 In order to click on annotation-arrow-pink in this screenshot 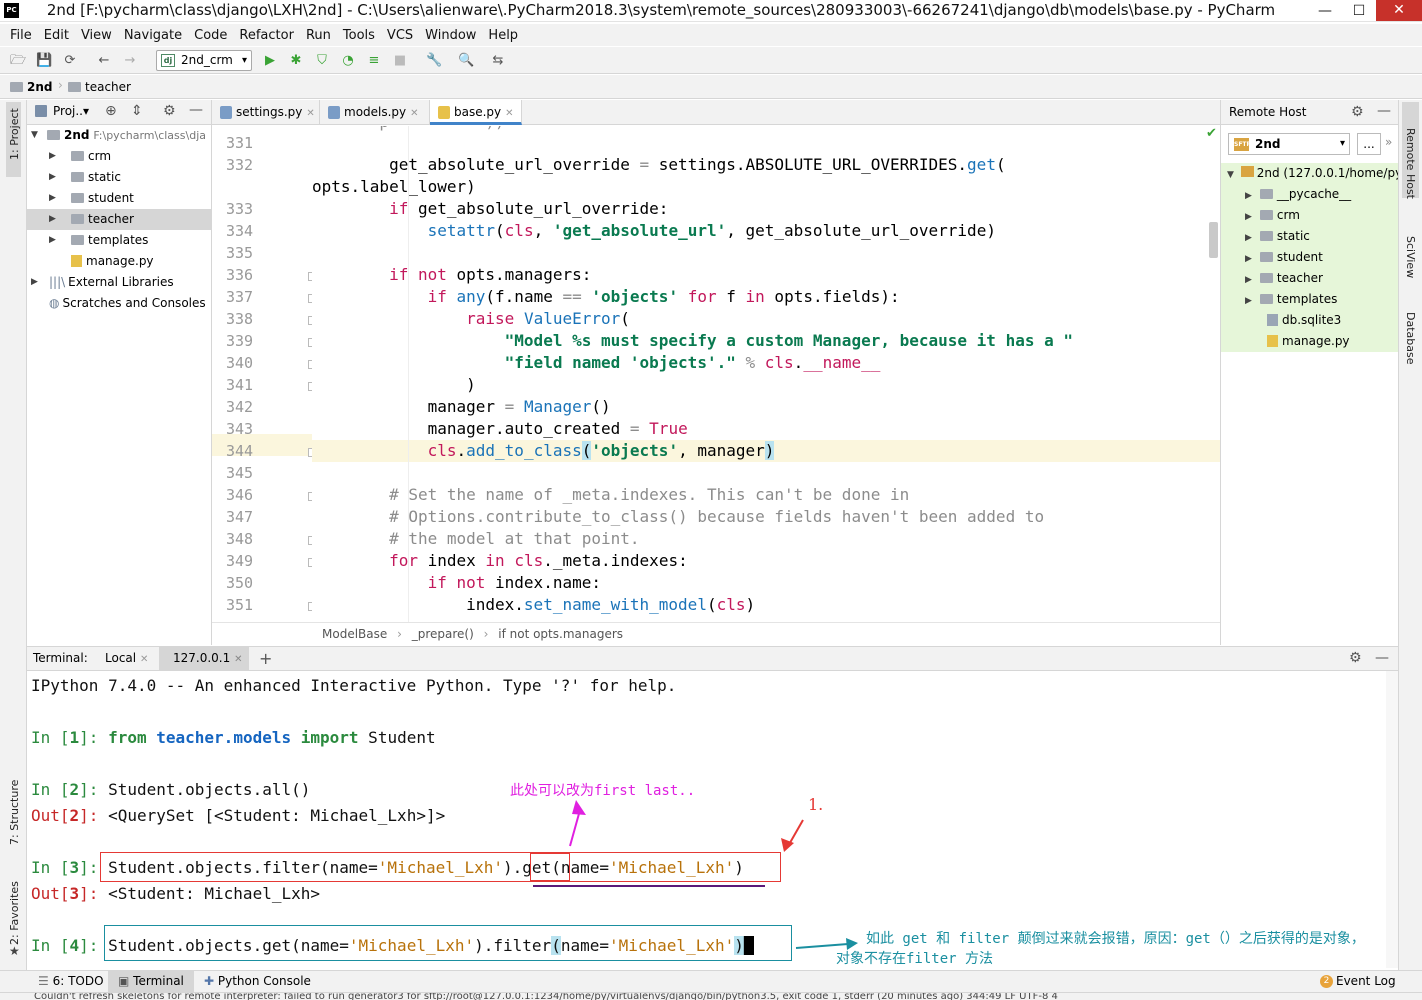, I will do `click(575, 828)`.